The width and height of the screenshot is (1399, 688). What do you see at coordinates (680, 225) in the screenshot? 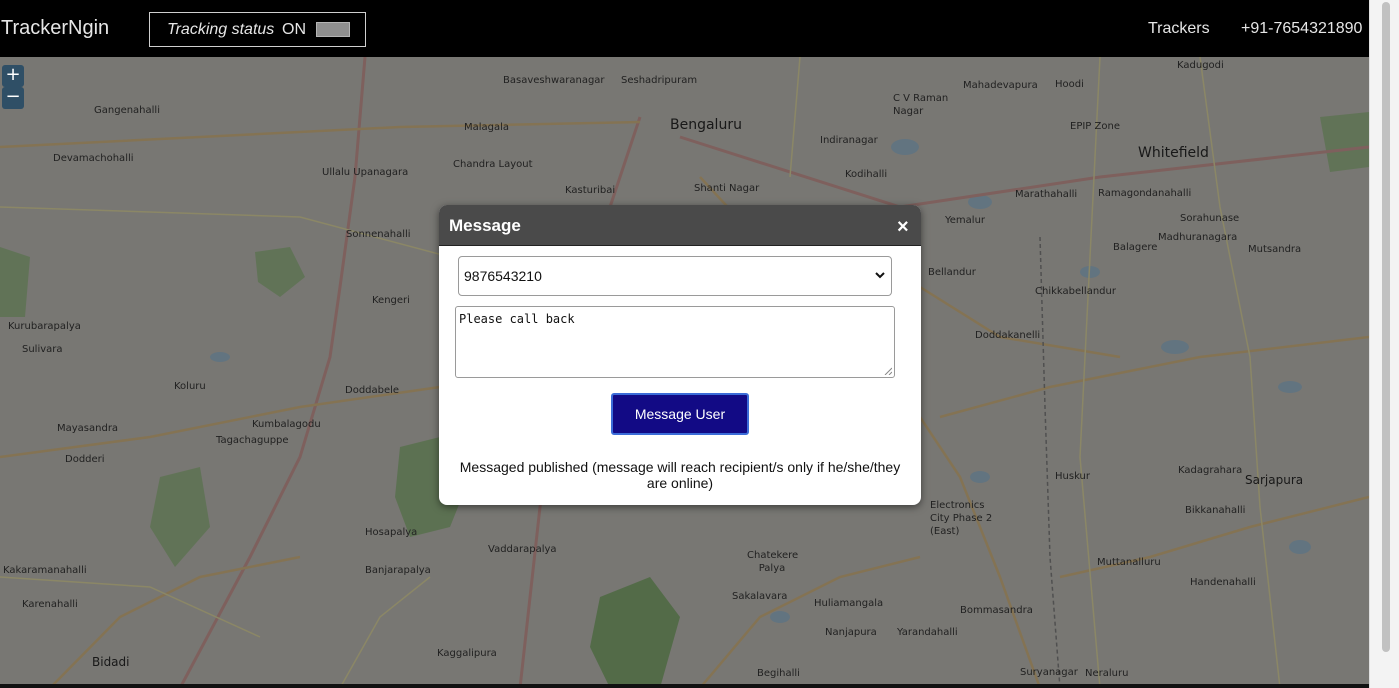
I see `modal-header: Message ×` at bounding box center [680, 225].